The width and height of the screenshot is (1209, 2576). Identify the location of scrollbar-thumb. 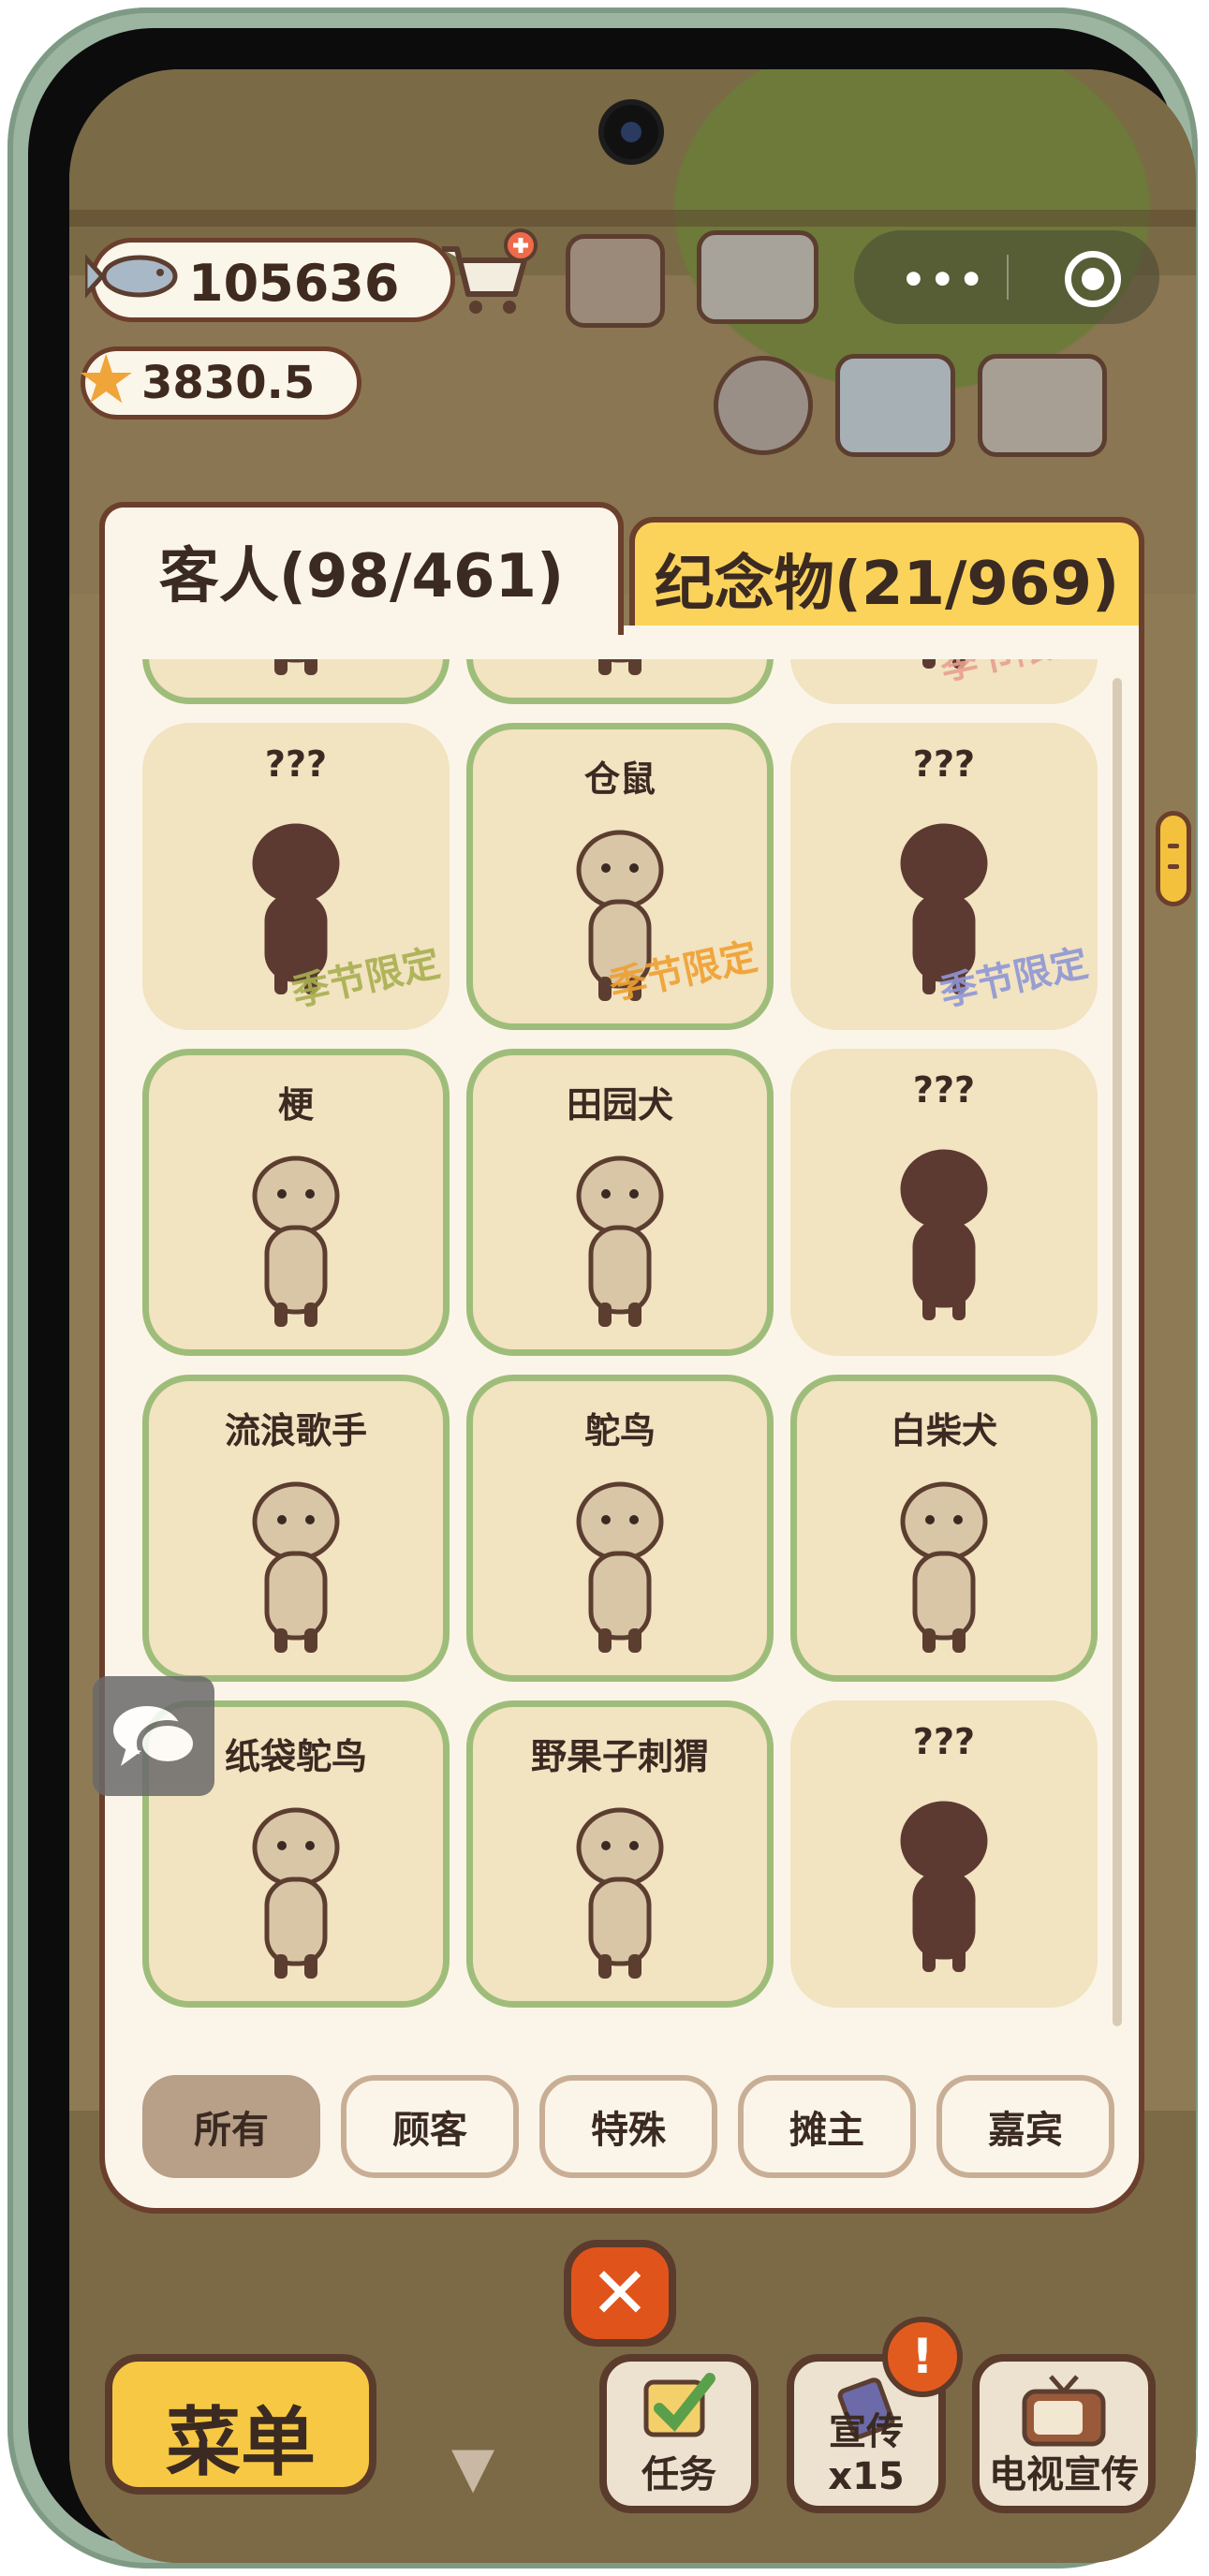
(1173, 858).